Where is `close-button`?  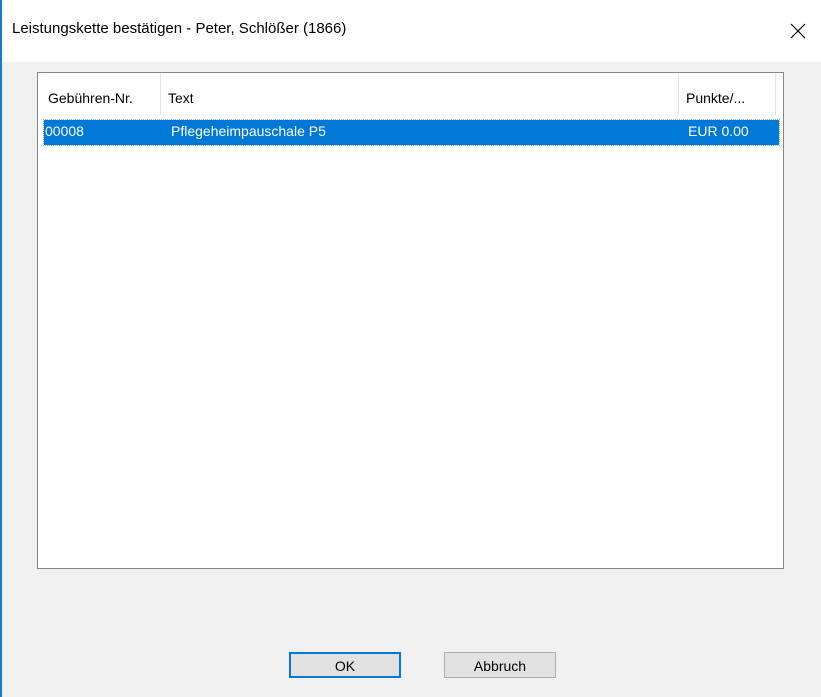
close-button is located at coordinates (798, 31).